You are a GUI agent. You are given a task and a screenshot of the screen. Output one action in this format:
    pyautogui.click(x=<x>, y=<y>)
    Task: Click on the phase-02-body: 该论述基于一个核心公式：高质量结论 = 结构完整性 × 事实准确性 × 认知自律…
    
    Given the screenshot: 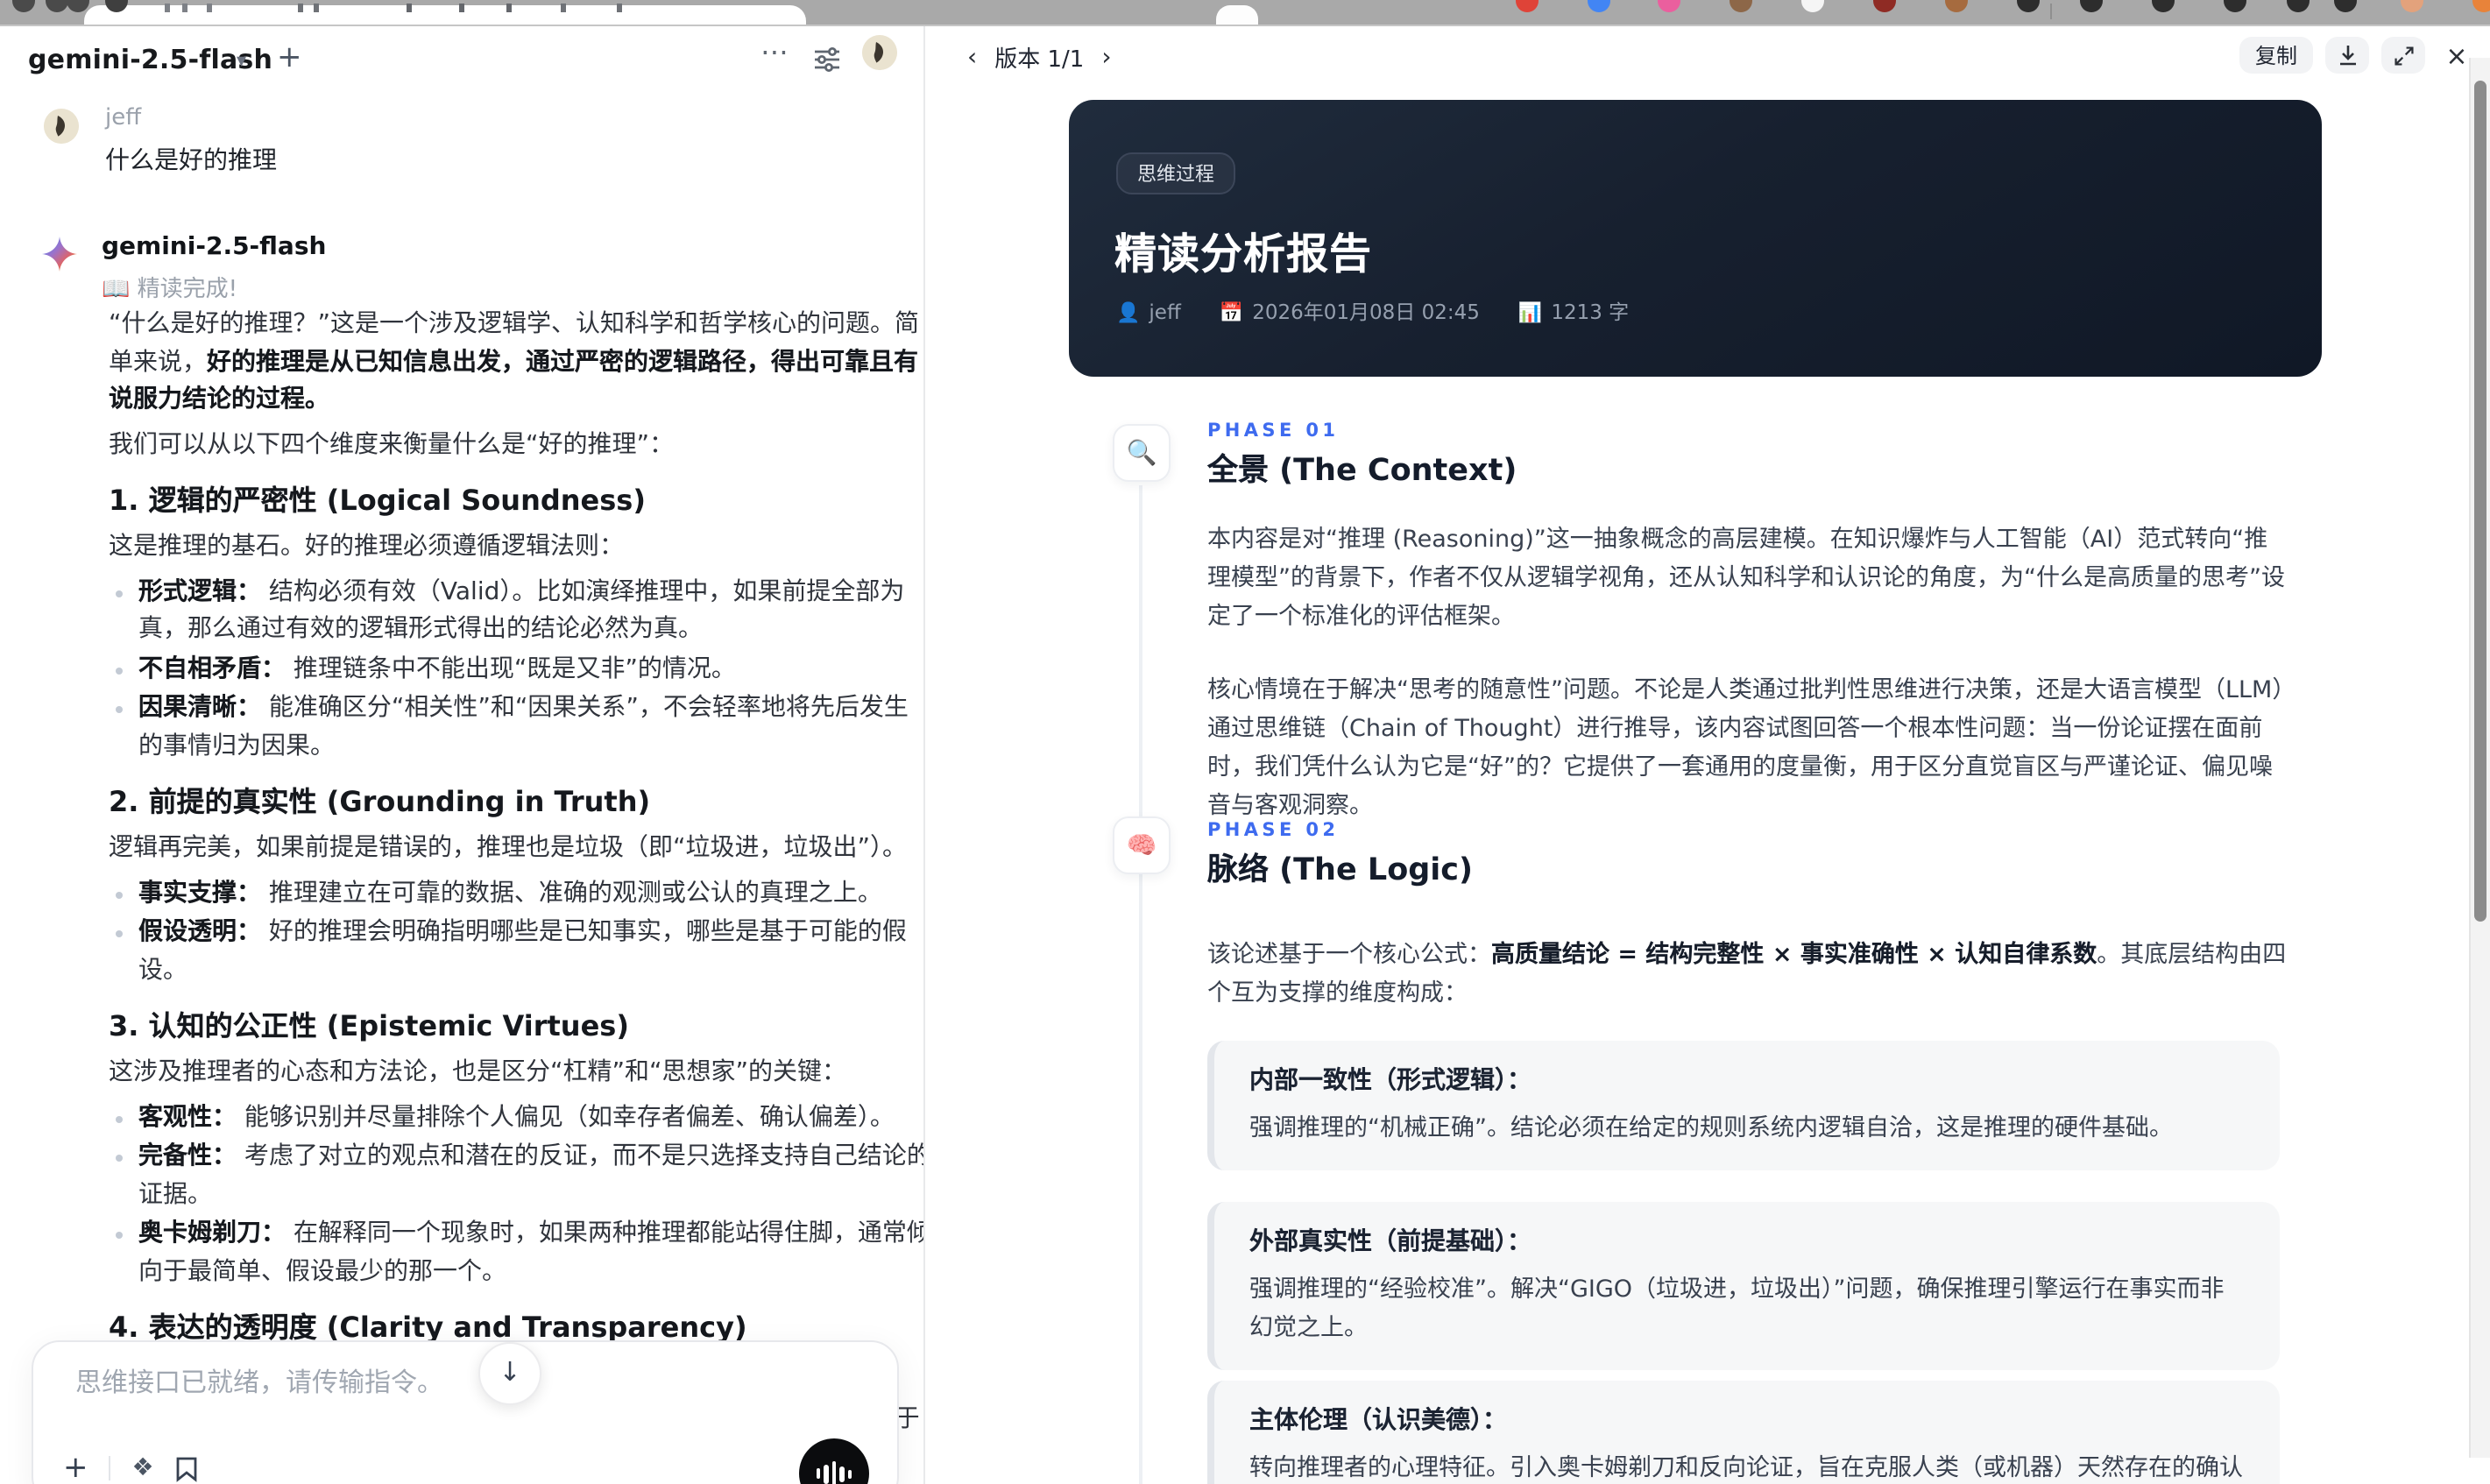 What is the action you would take?
    pyautogui.click(x=1748, y=974)
    